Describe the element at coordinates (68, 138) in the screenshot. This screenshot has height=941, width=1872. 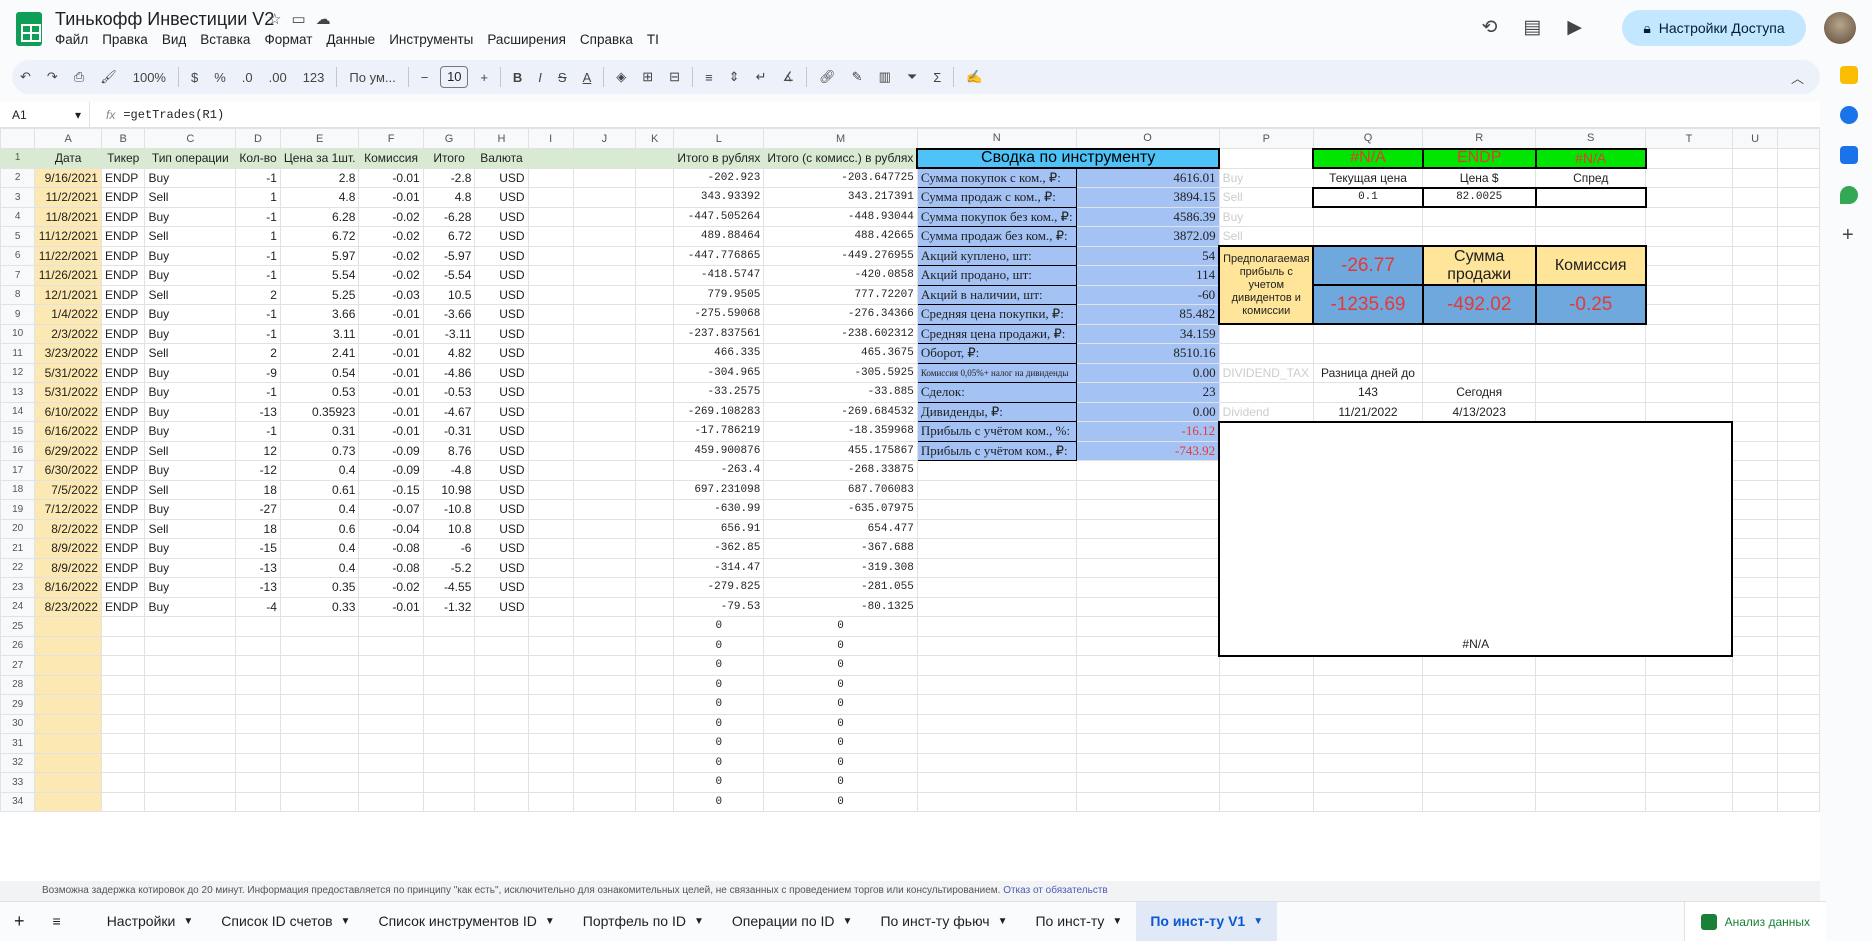
I see `column-header: A` at that location.